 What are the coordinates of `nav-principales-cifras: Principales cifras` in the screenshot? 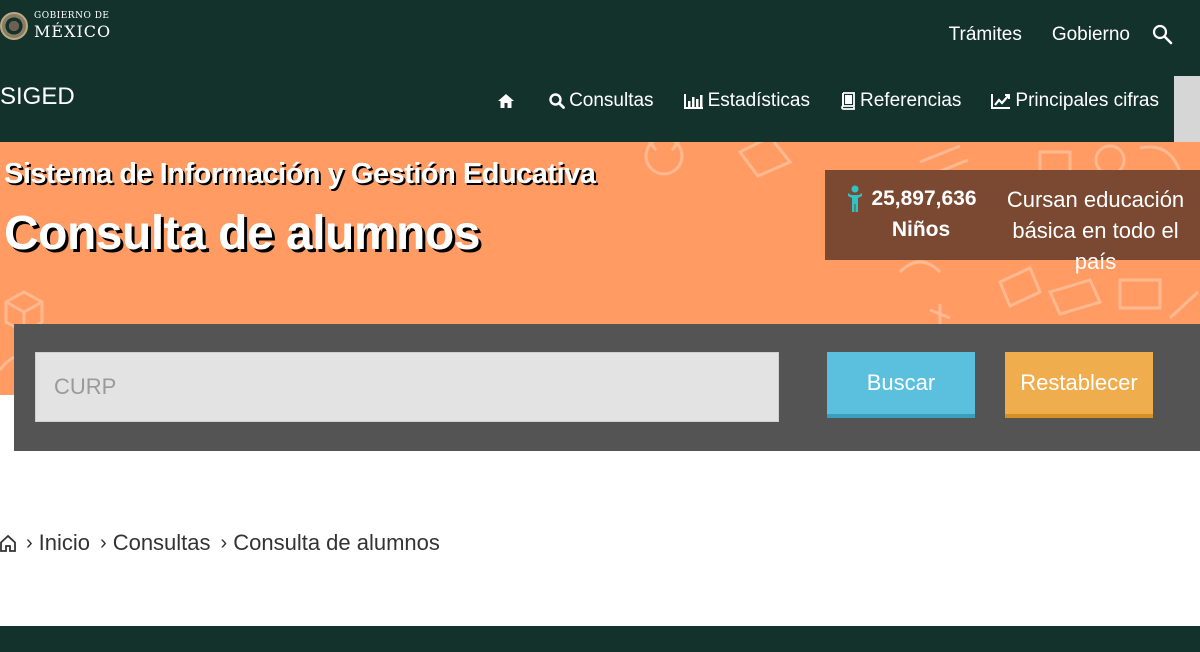 It's located at (1075, 101).